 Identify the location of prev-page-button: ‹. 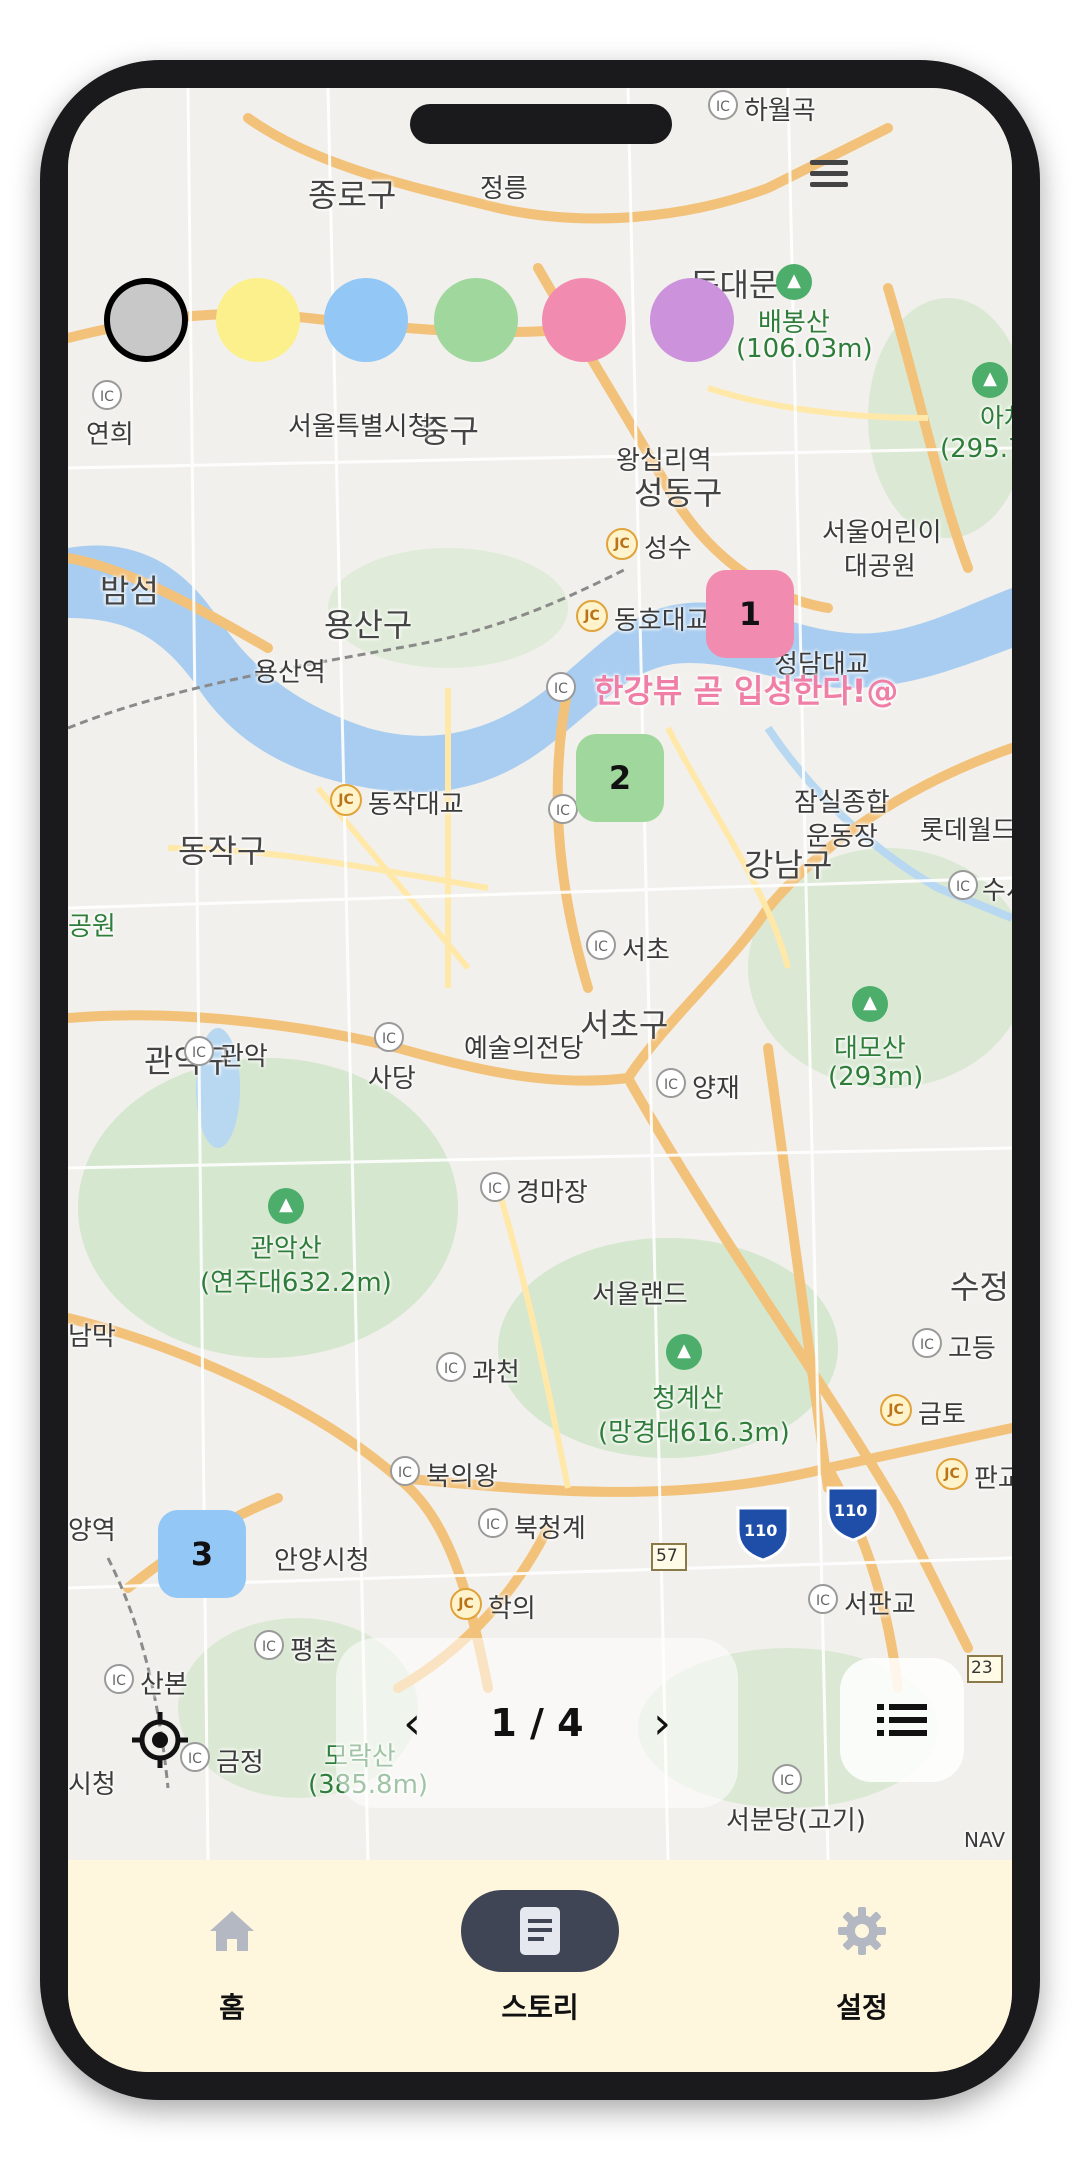
(412, 1723).